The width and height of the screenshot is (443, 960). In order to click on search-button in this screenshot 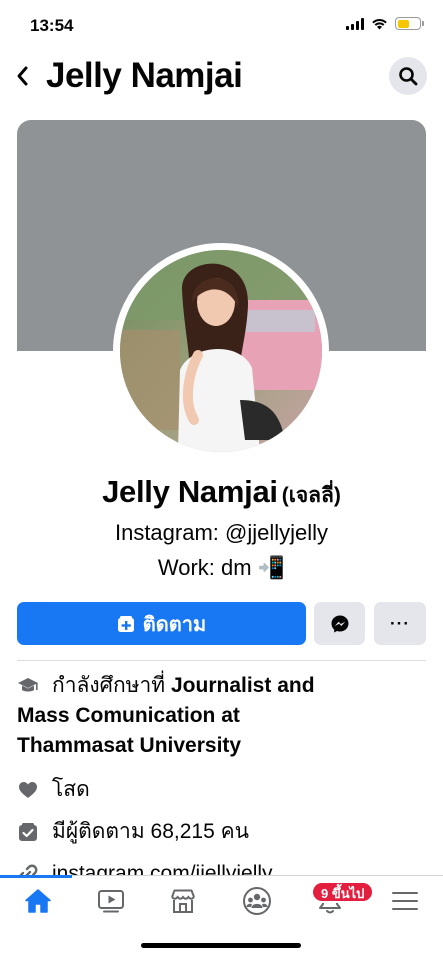, I will do `click(408, 76)`.